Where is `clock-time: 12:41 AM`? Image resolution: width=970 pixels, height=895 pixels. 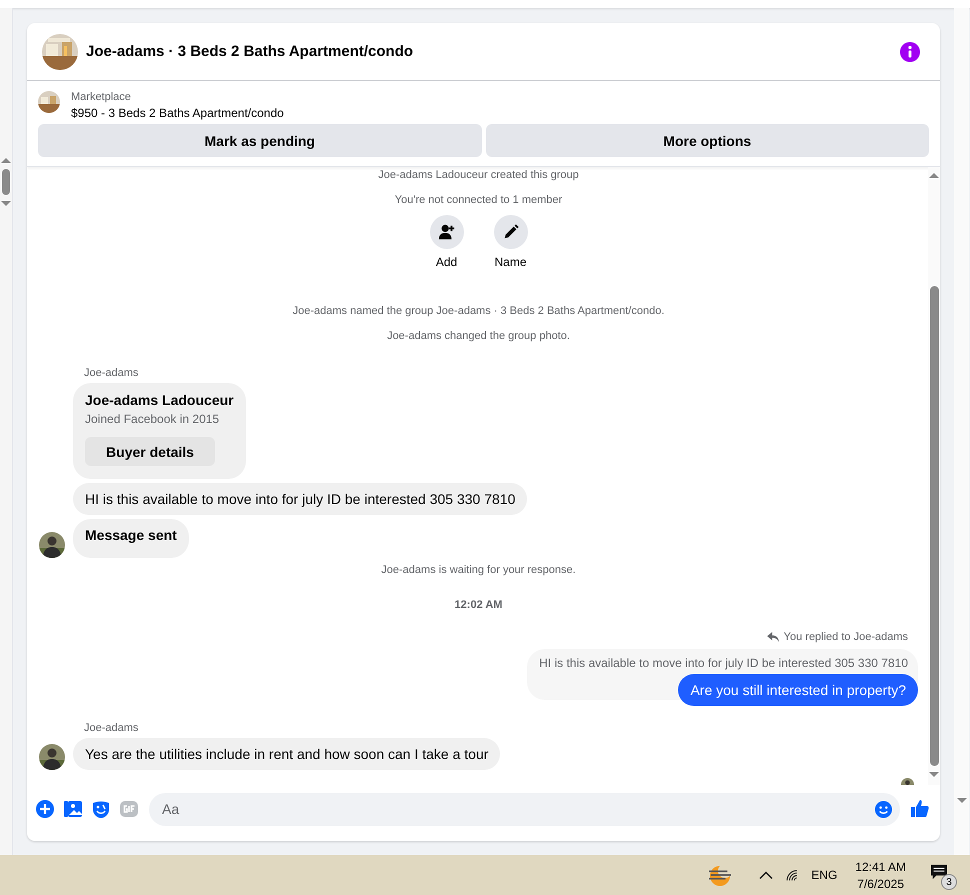
clock-time: 12:41 AM is located at coordinates (880, 867).